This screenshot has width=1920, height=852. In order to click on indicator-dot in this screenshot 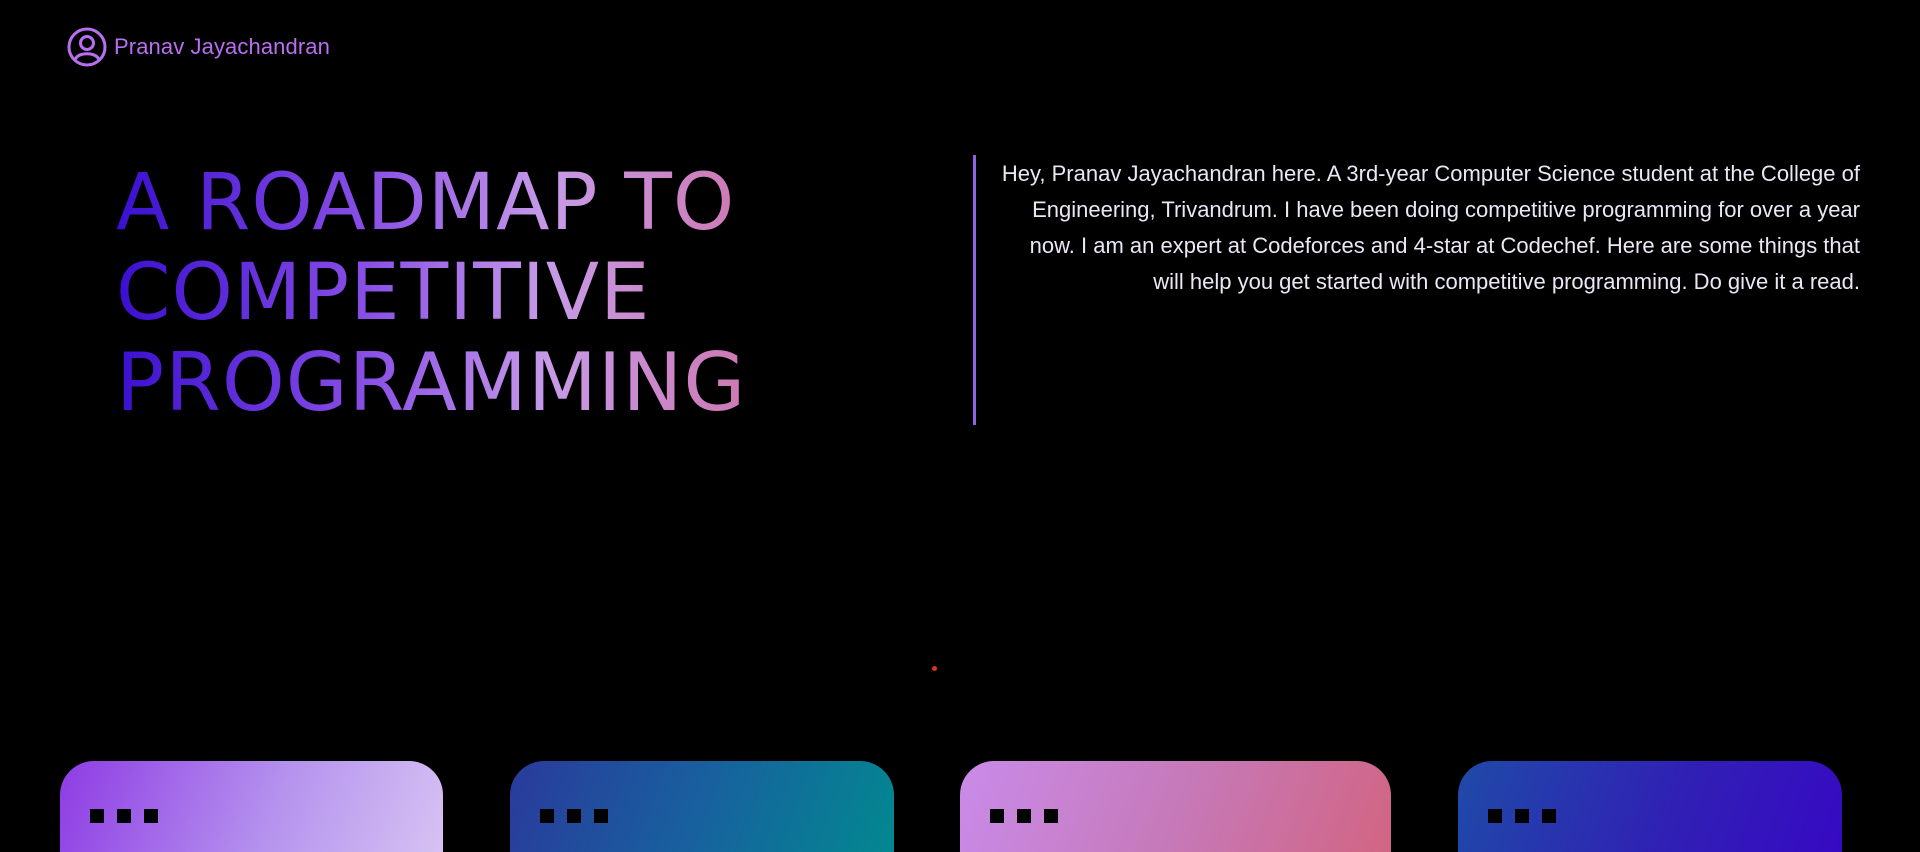, I will do `click(934, 668)`.